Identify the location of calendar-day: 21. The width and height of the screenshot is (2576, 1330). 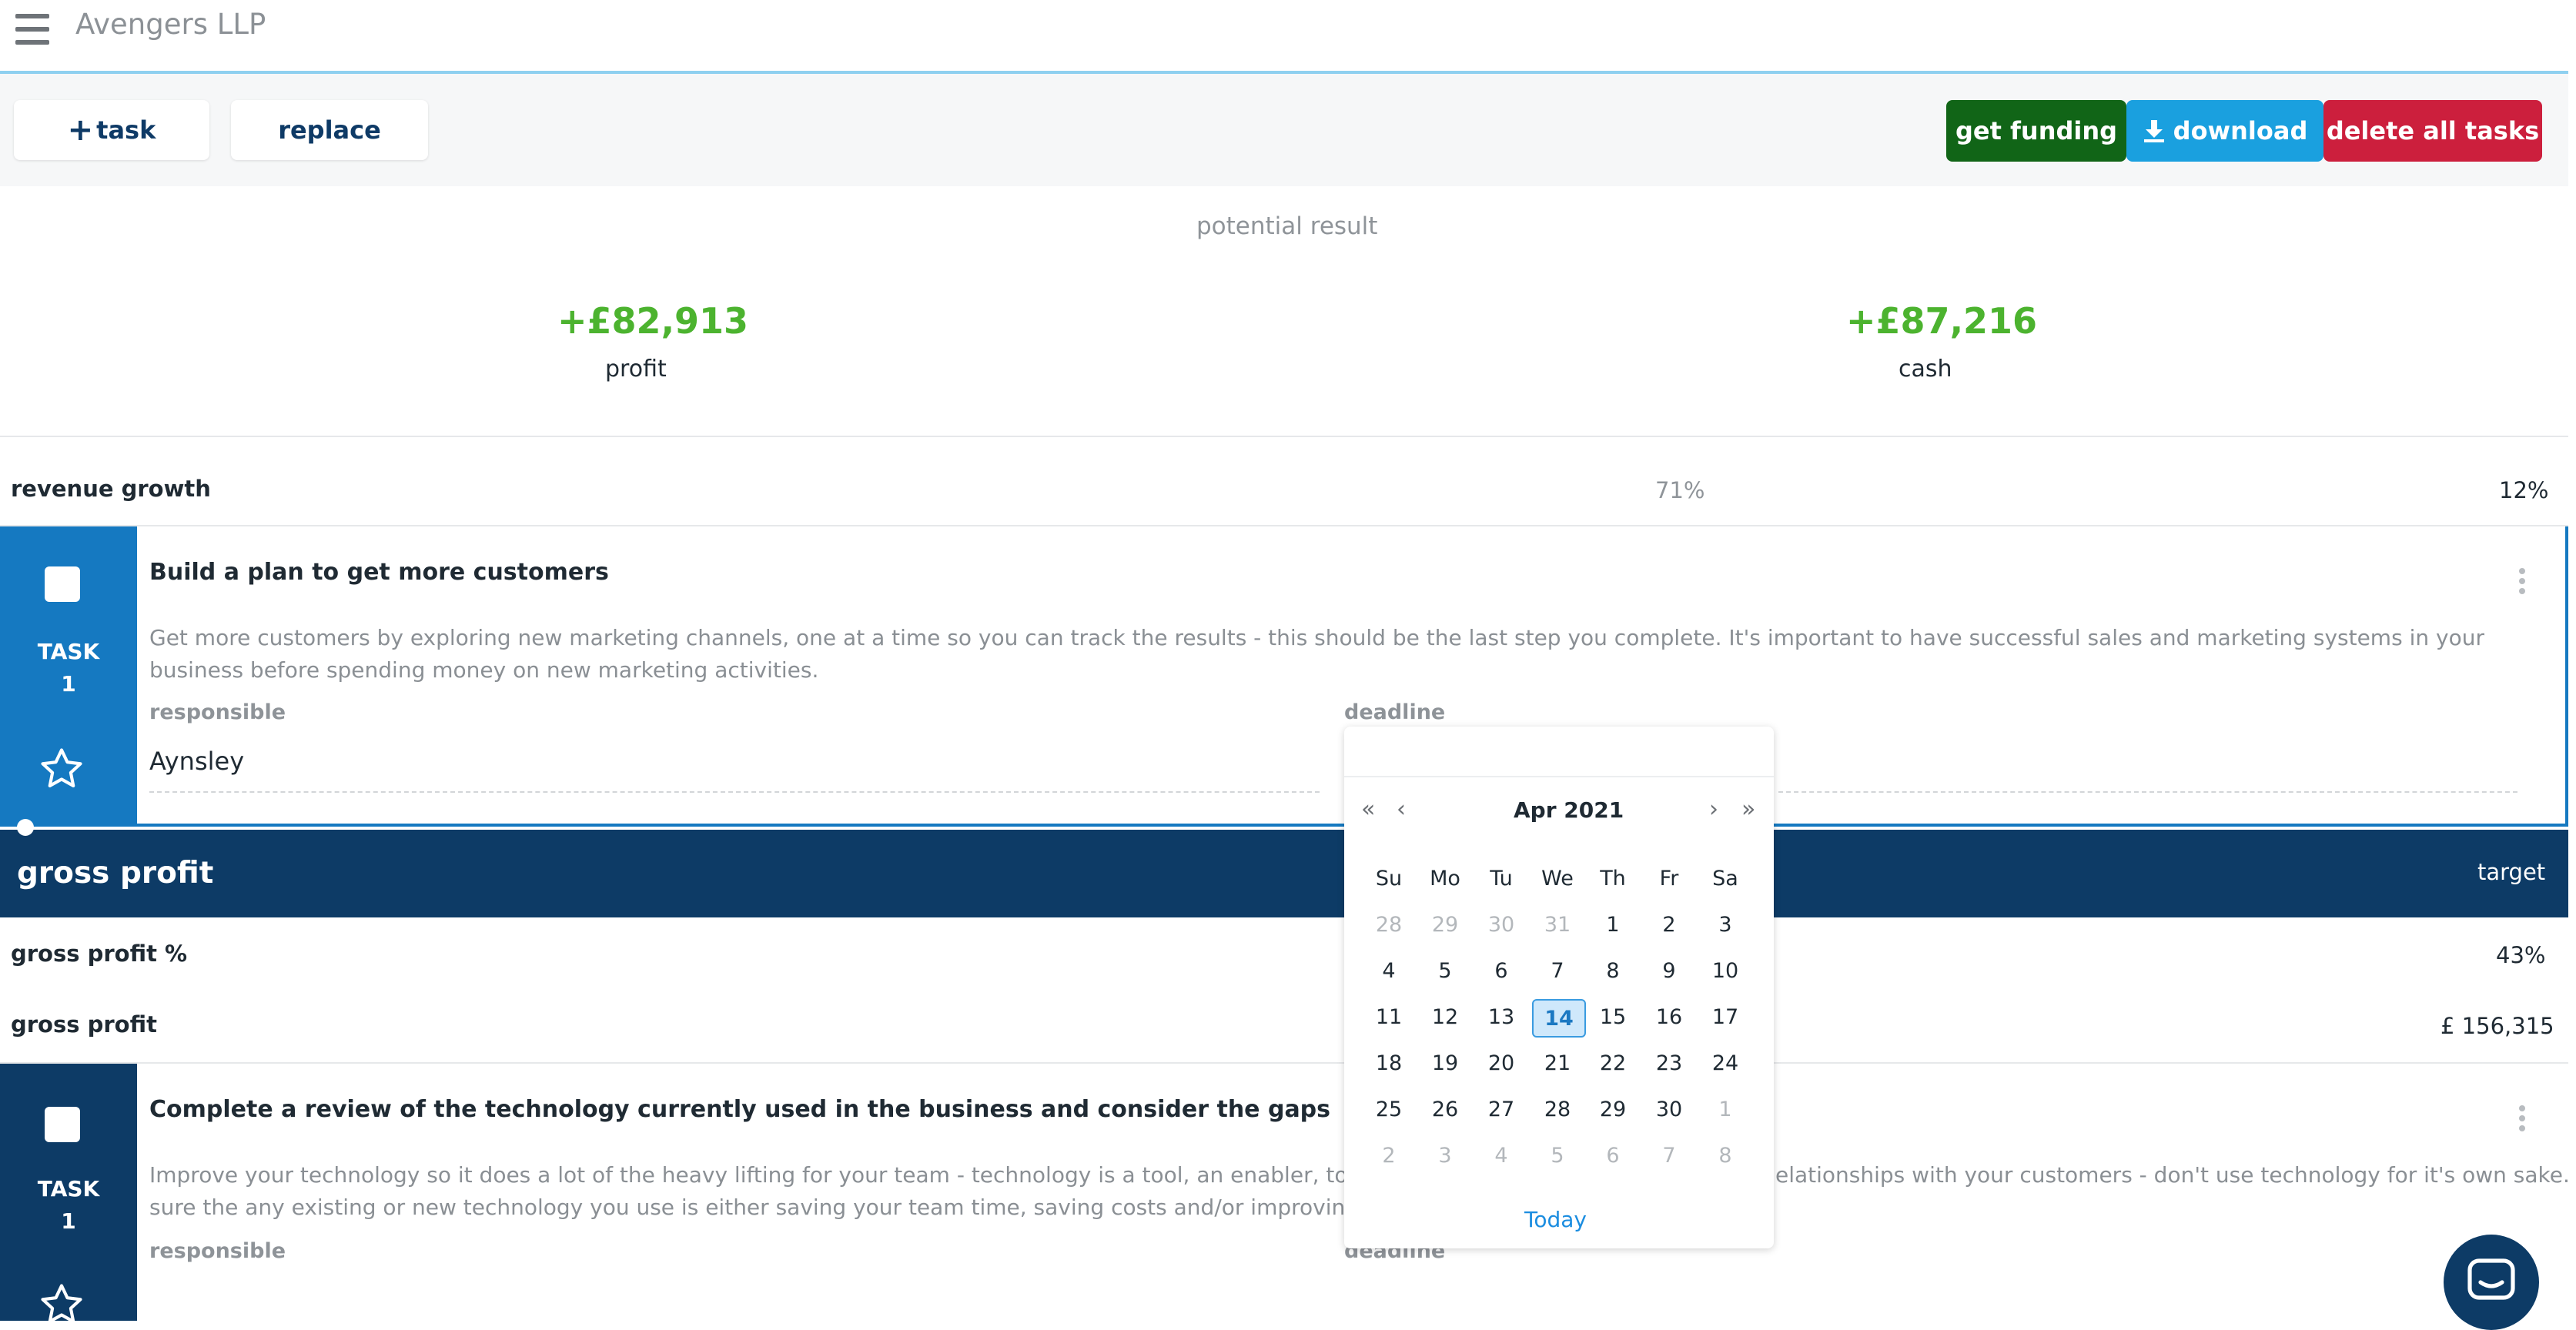
(1558, 1063).